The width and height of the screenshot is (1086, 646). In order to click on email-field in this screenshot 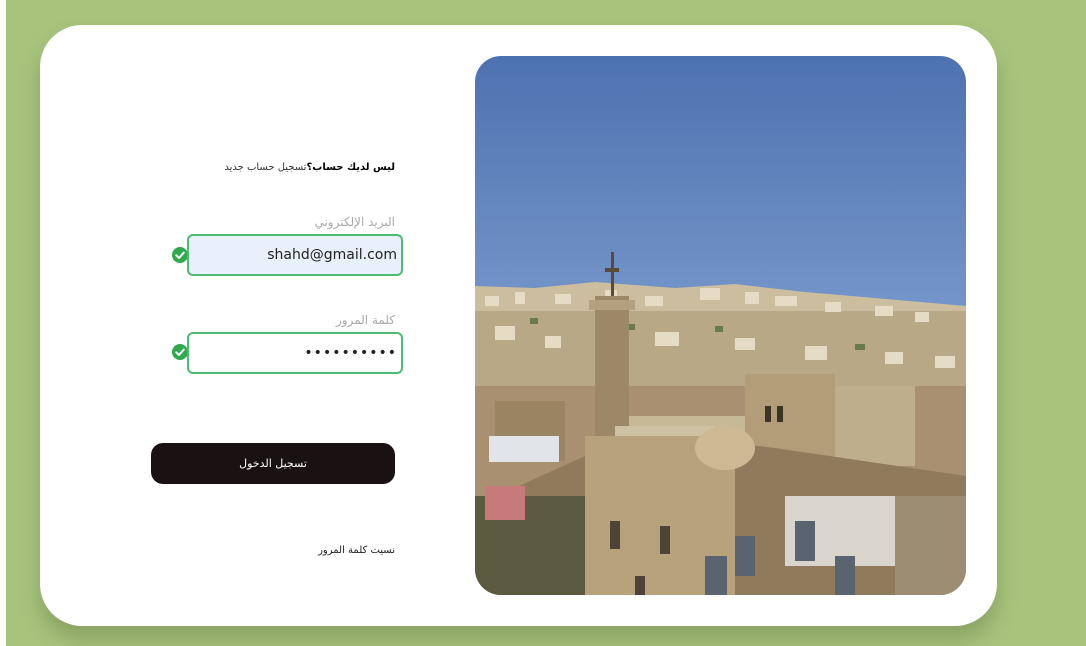, I will do `click(295, 255)`.